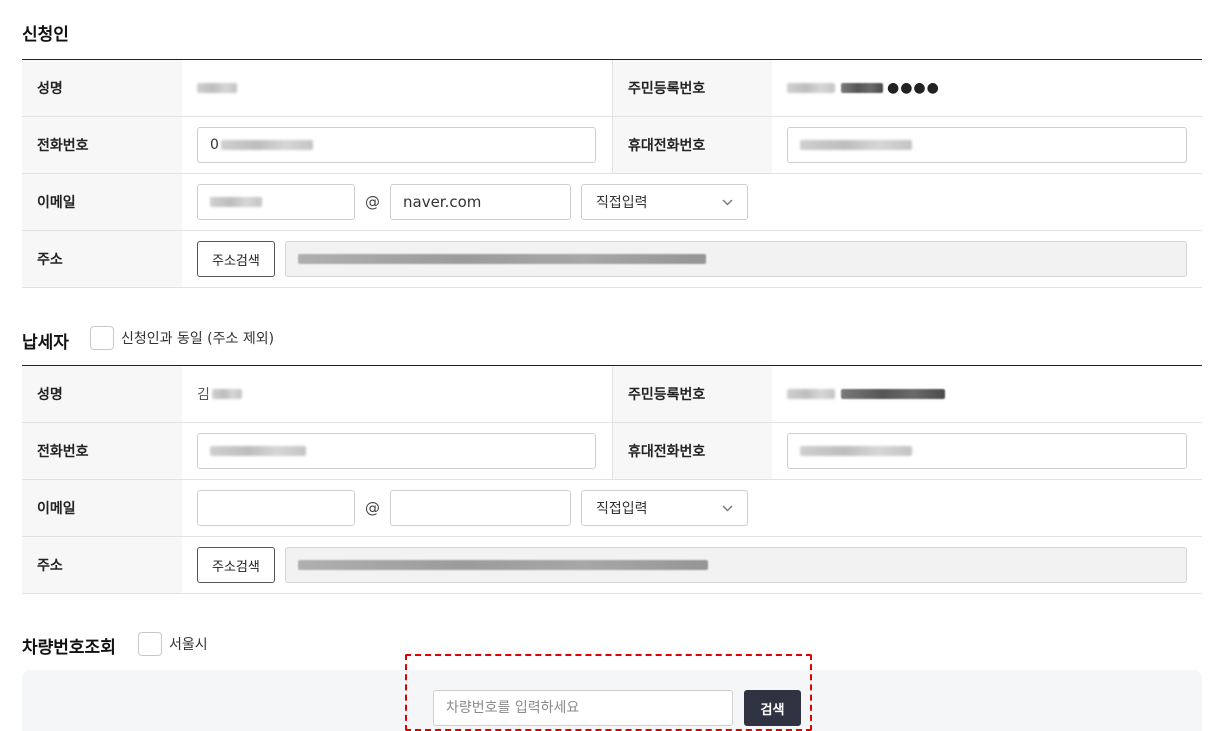 This screenshot has width=1216, height=731. Describe the element at coordinates (102, 394) in the screenshot. I see `taxpayer-name-label: 성명` at that location.